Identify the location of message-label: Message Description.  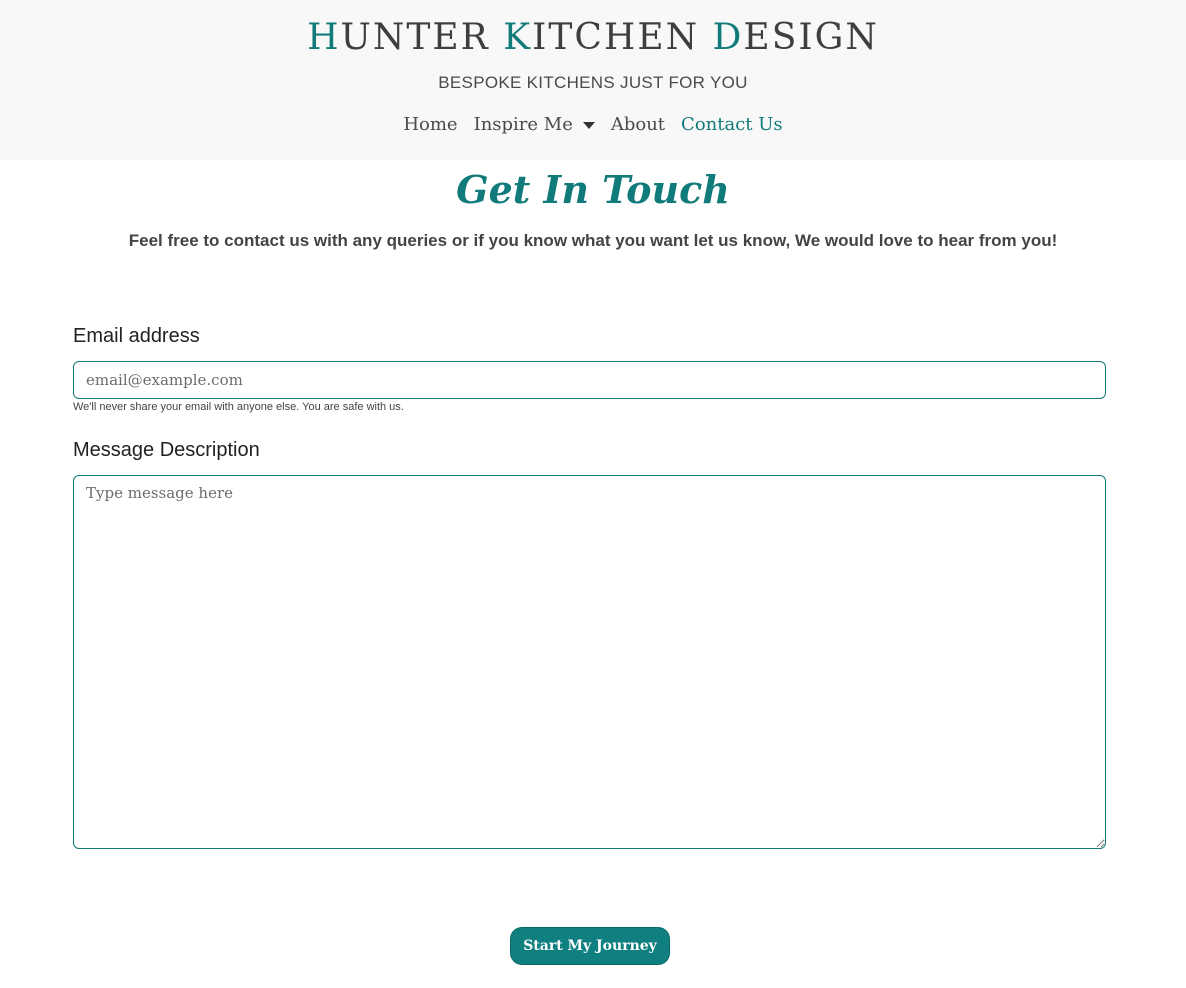
(166, 450).